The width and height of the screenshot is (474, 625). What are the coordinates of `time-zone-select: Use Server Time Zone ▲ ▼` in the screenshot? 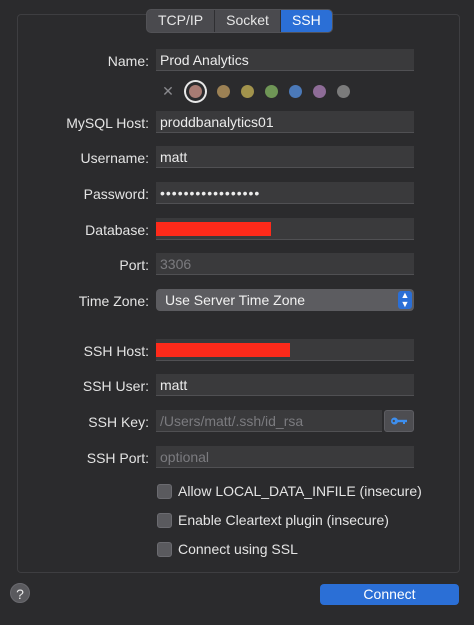 It's located at (285, 300).